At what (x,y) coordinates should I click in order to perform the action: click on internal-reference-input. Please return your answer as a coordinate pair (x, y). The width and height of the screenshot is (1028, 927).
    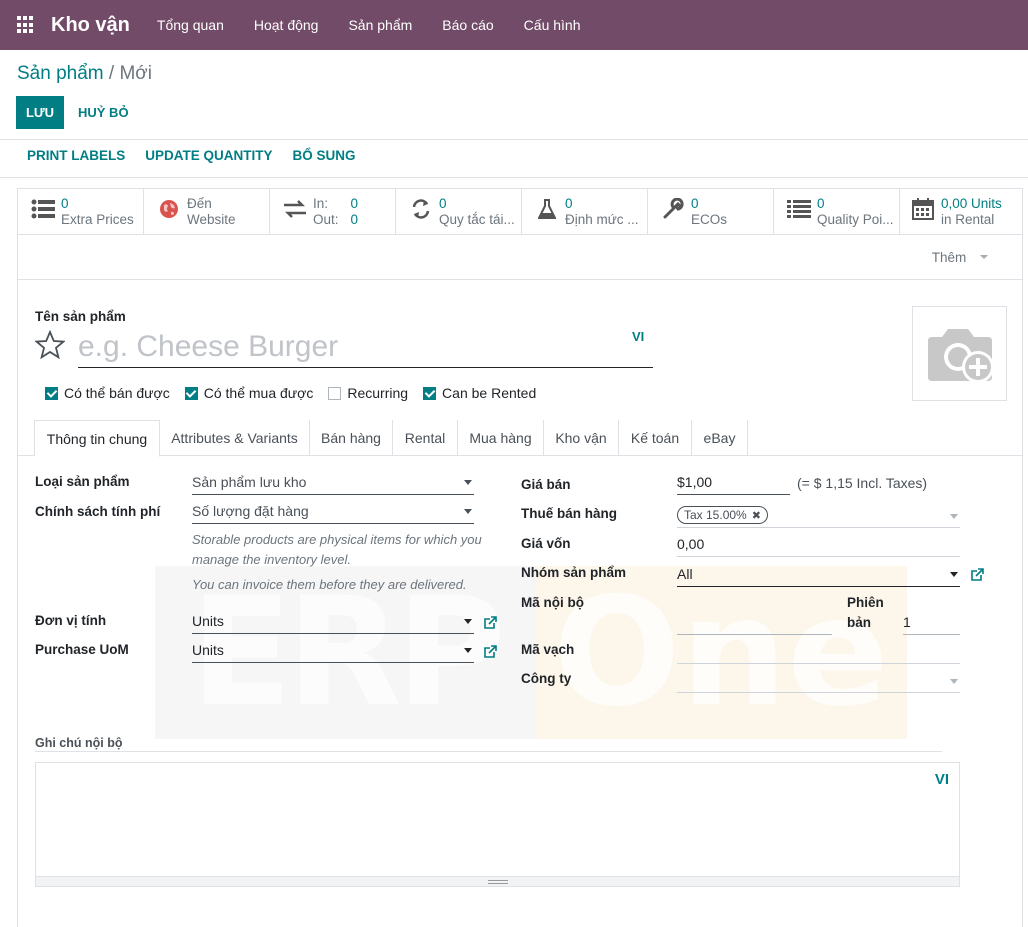
    Looking at the image, I should click on (754, 622).